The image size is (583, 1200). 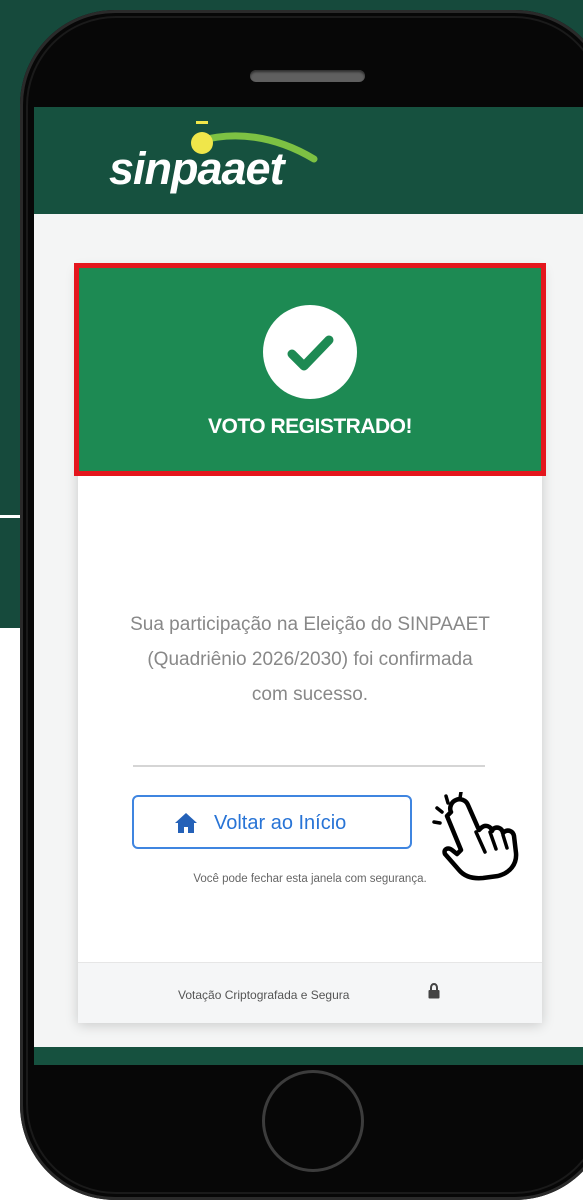 What do you see at coordinates (309, 766) in the screenshot?
I see `divider` at bounding box center [309, 766].